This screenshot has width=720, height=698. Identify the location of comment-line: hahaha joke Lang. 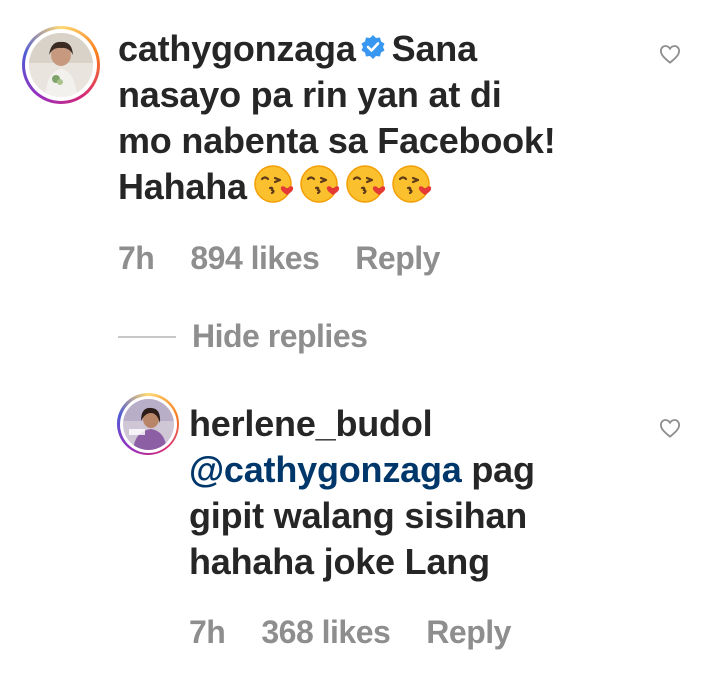
(339, 561).